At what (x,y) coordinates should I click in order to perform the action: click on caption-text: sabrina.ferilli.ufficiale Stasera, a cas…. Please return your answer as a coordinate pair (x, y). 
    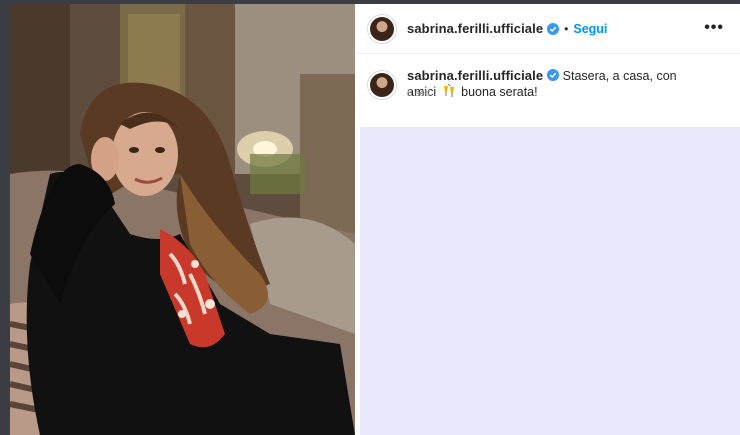
    Looking at the image, I should click on (557, 84).